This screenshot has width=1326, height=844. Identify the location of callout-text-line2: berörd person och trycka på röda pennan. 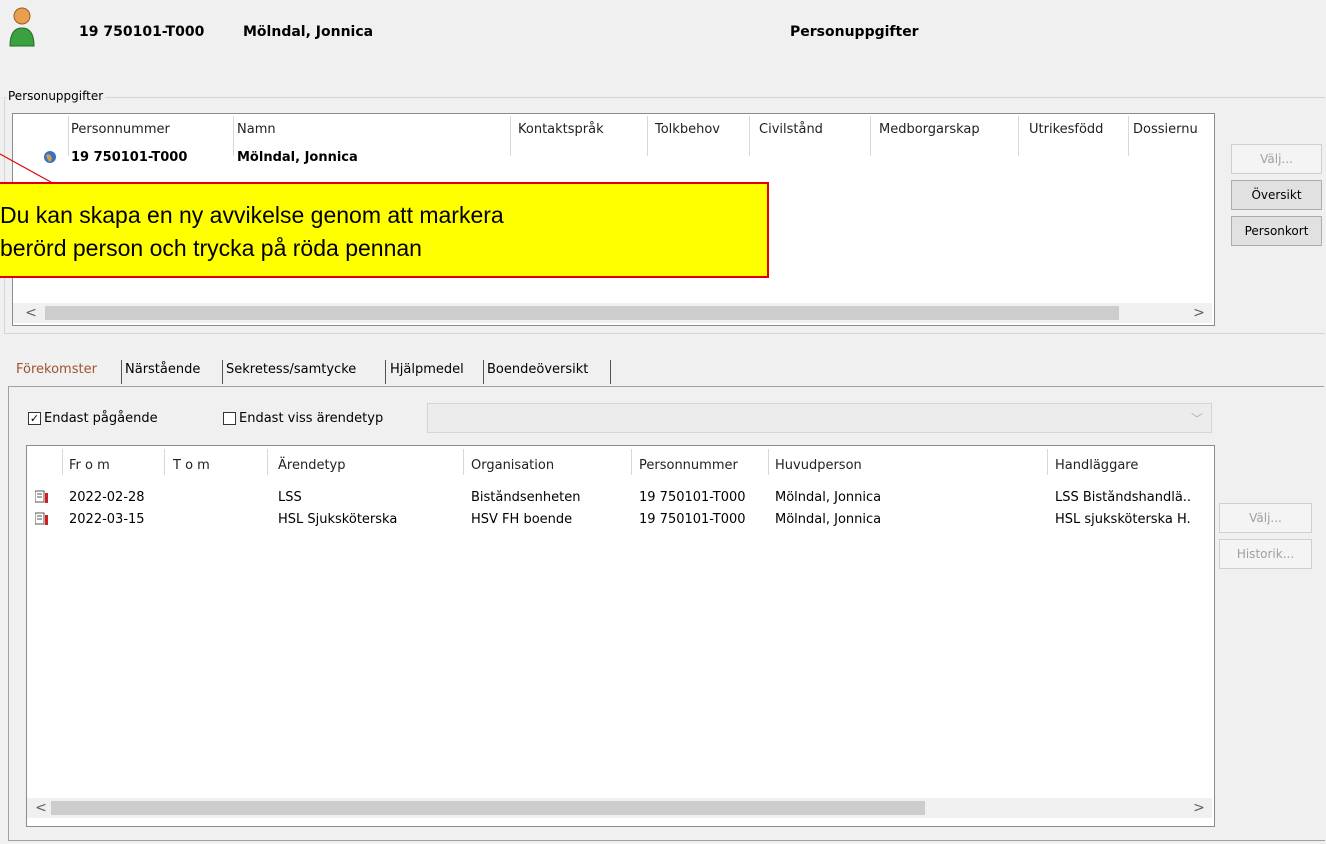
(211, 248).